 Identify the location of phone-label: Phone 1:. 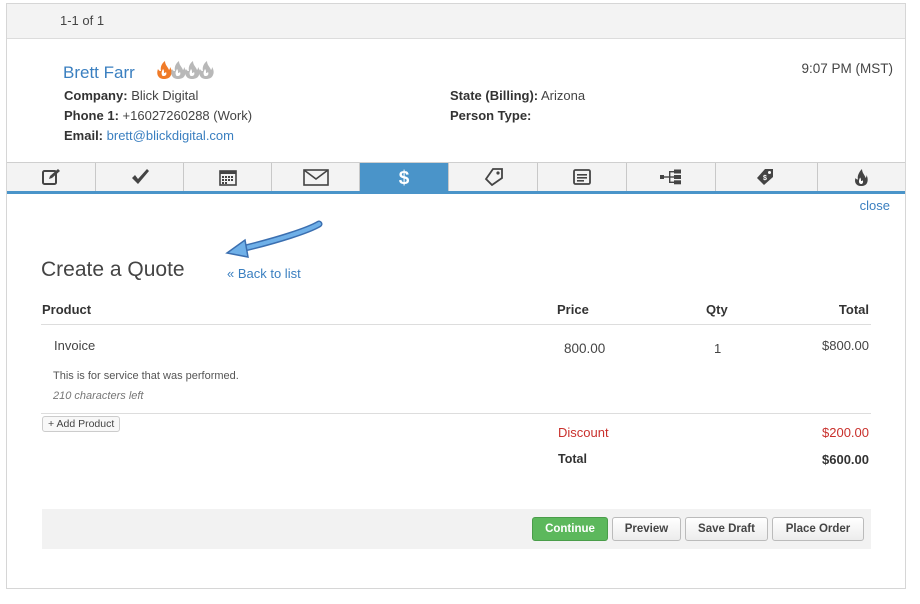
(91, 115).